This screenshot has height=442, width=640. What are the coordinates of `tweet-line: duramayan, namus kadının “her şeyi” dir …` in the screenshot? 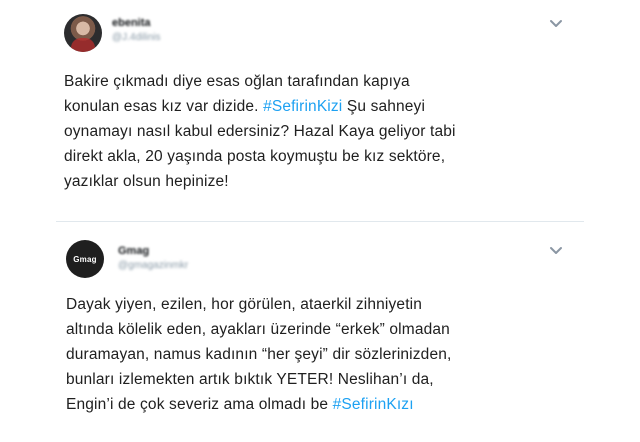 It's located at (259, 354).